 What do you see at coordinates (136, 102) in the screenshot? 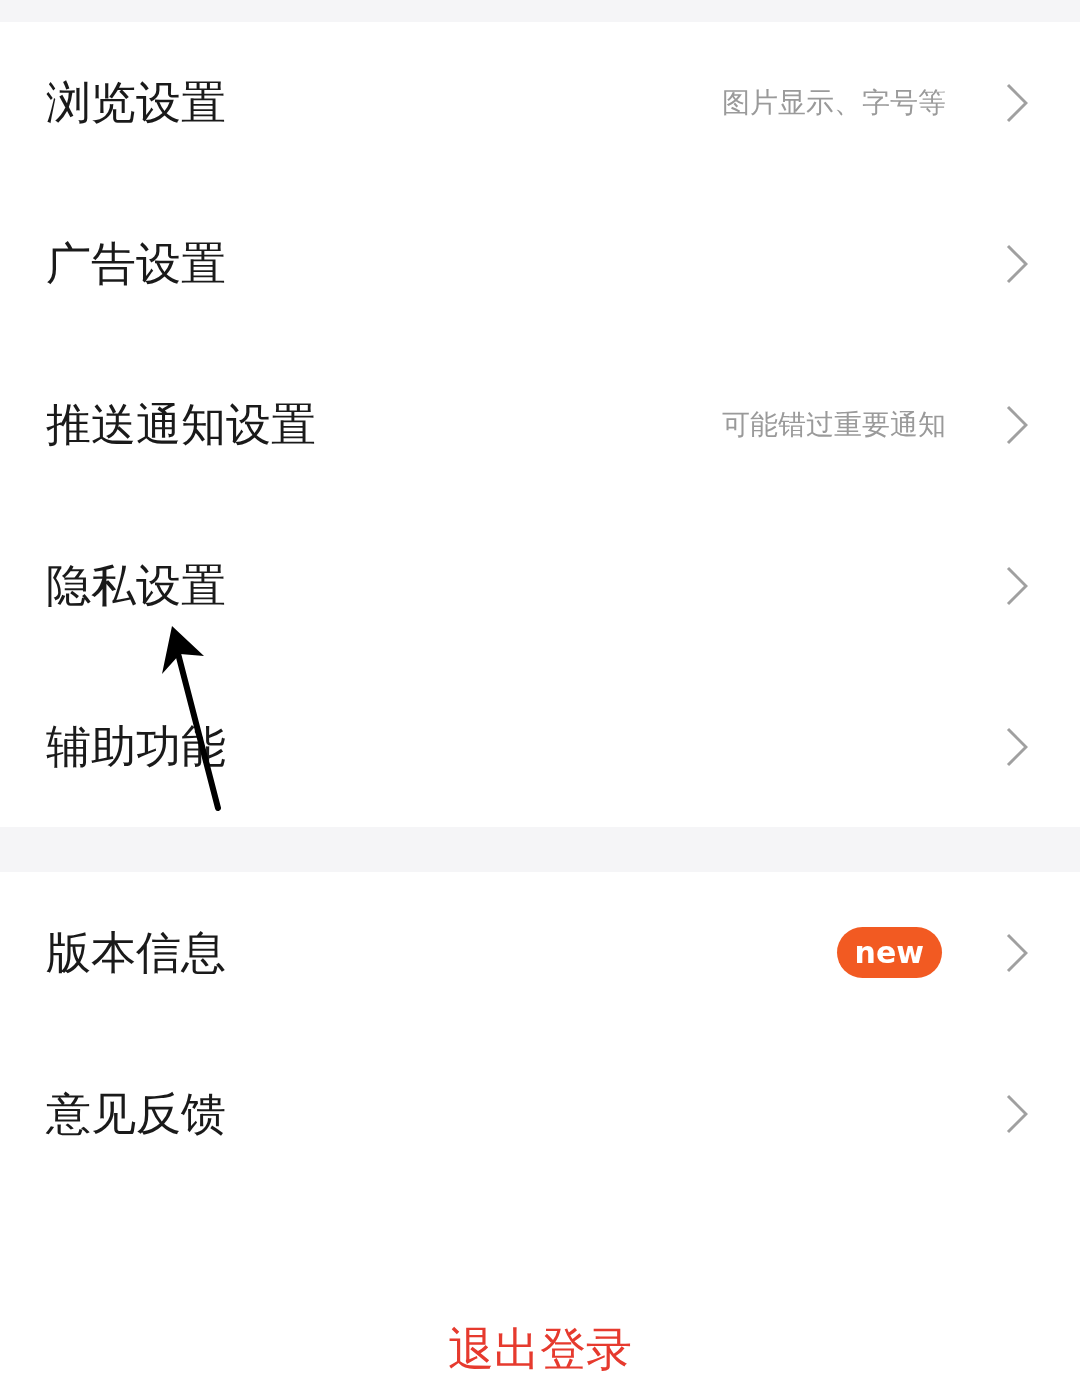
I see `item-title: 浏览设置` at bounding box center [136, 102].